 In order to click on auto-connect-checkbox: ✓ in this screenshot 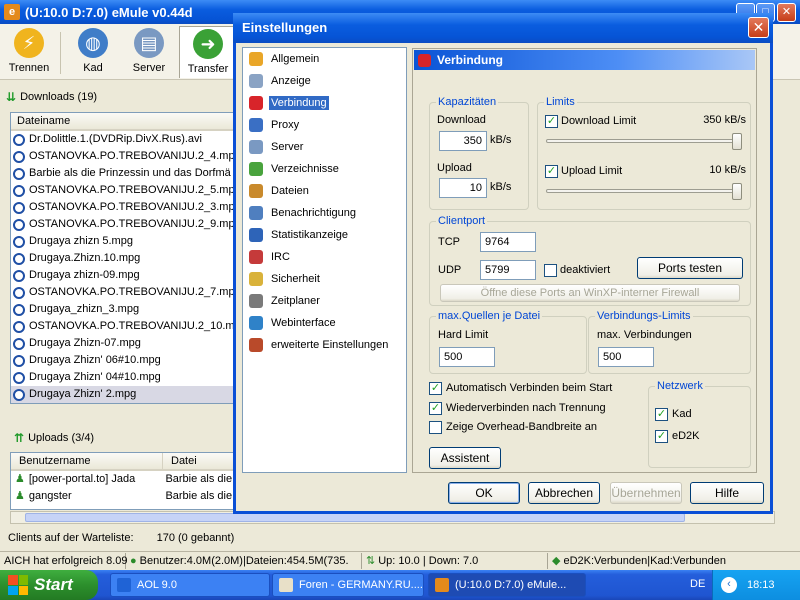, I will do `click(435, 388)`.